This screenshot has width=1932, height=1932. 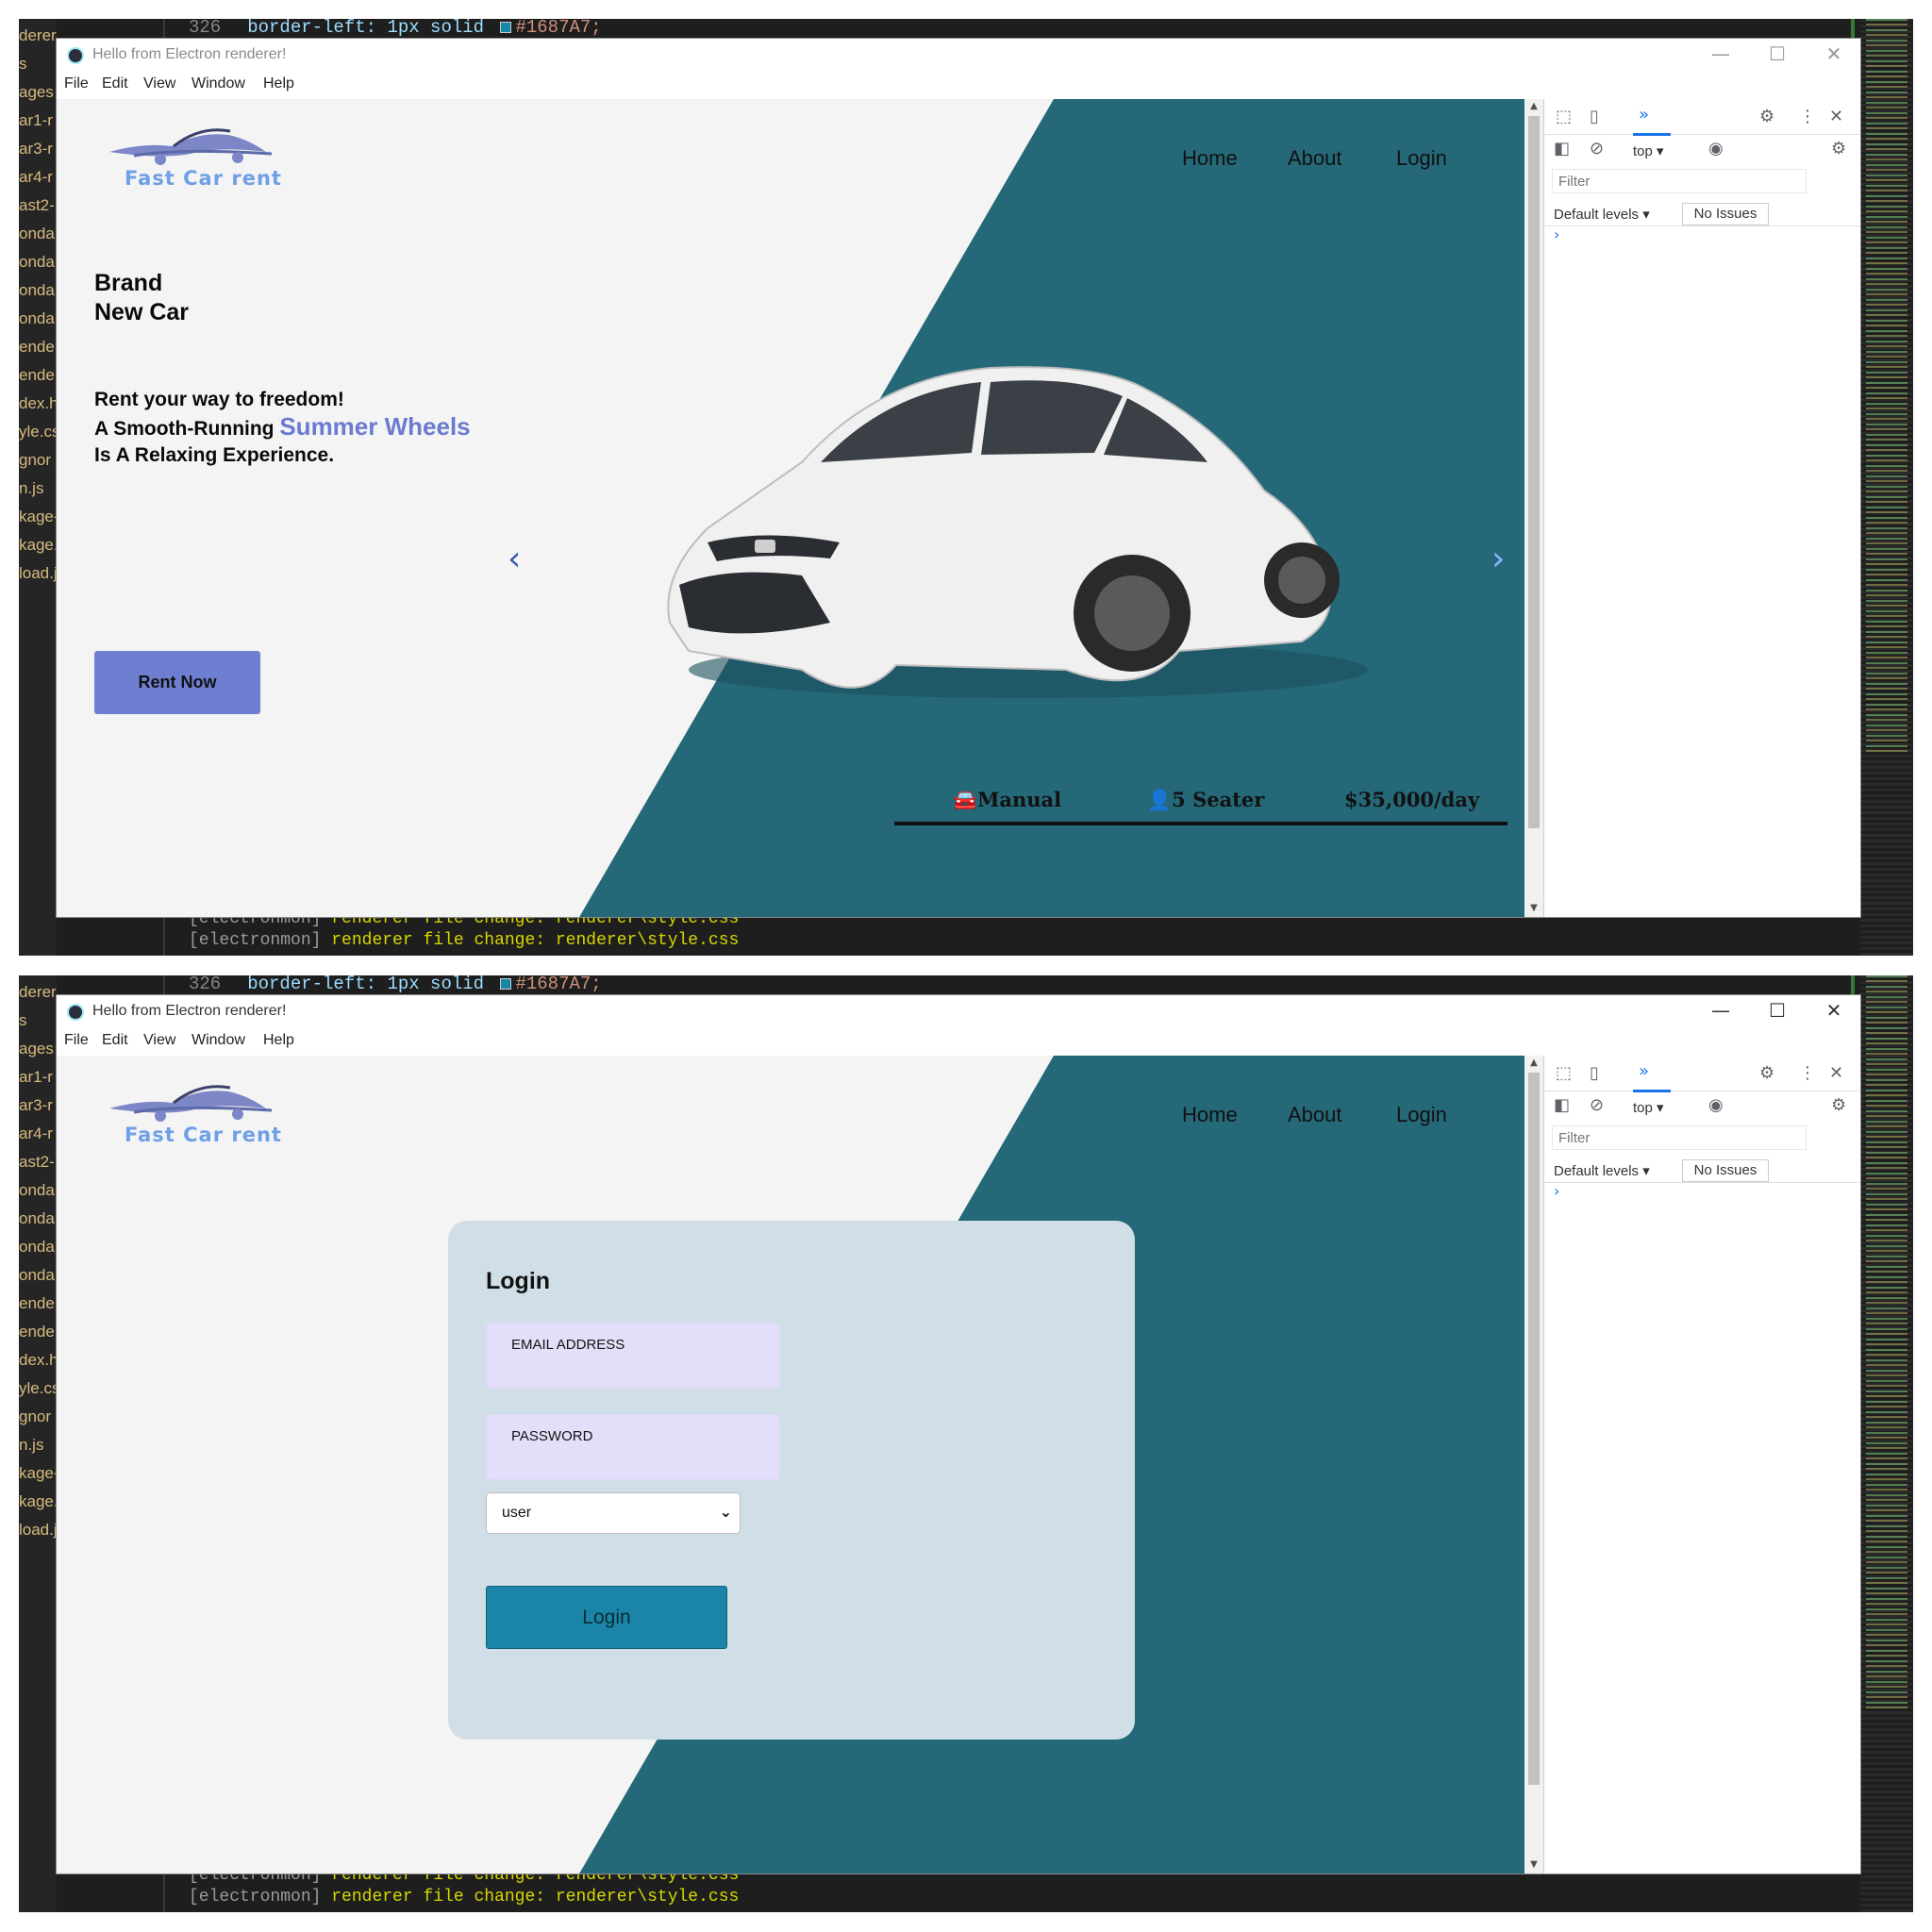 What do you see at coordinates (1534, 106) in the screenshot?
I see `scroll-up-icon: ▲` at bounding box center [1534, 106].